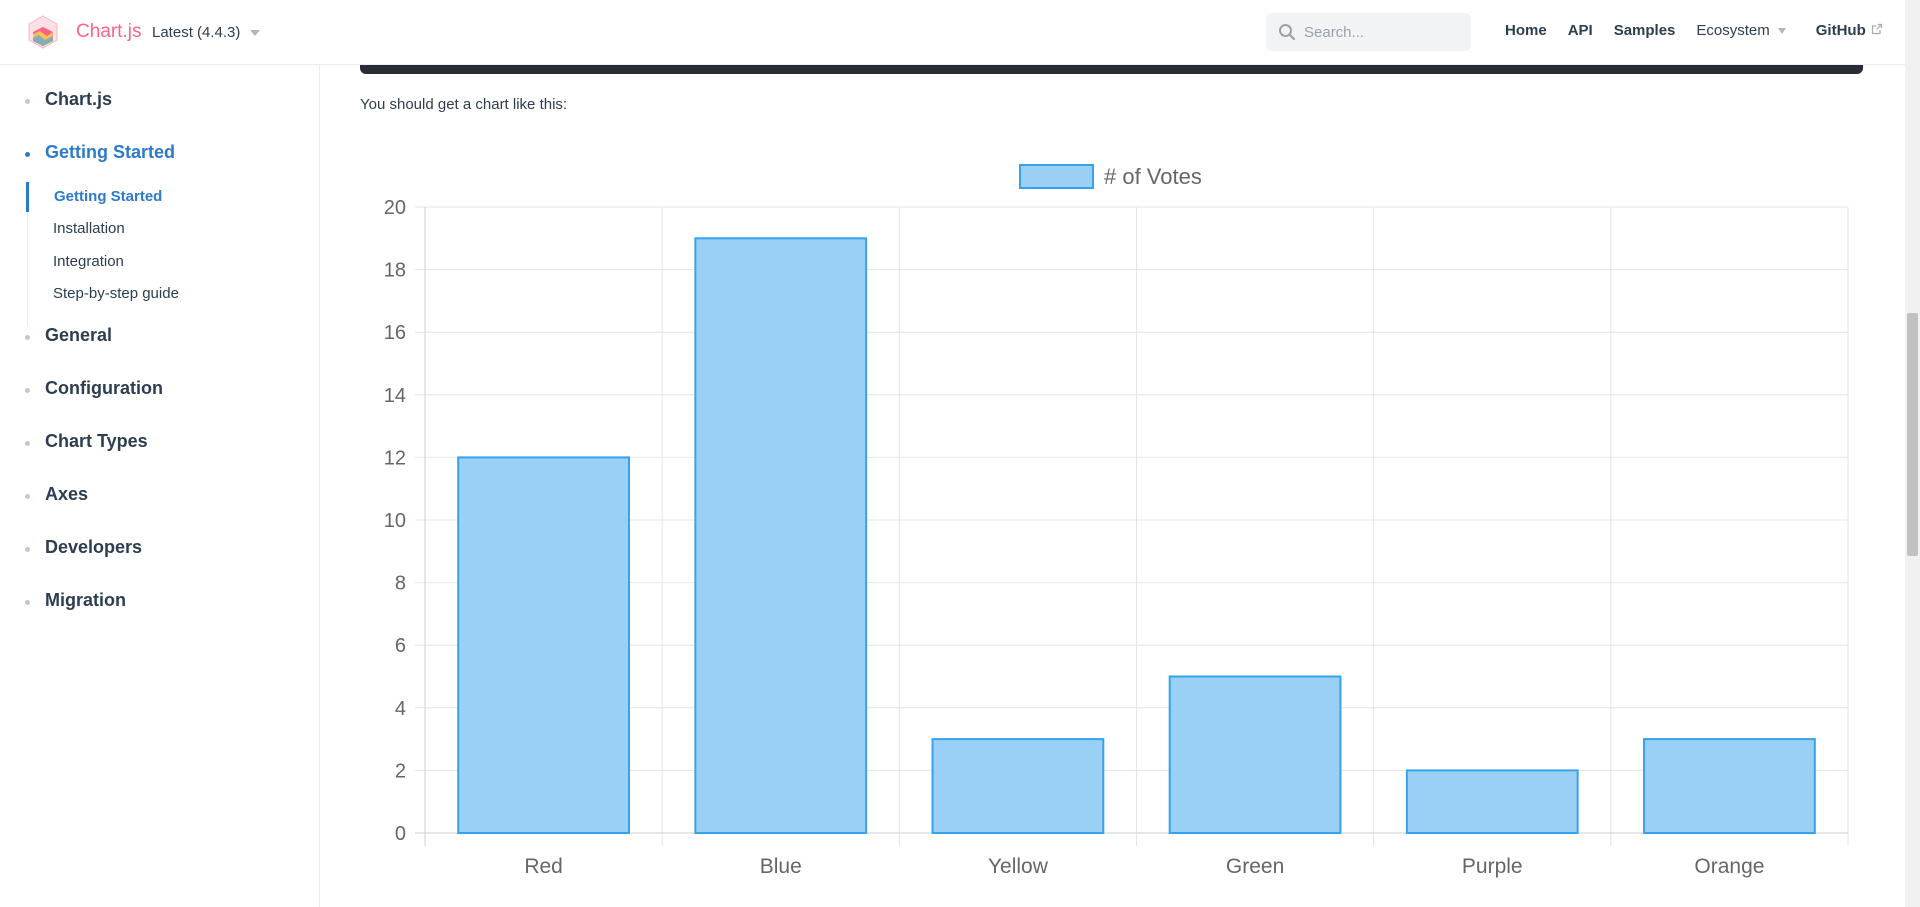 The height and width of the screenshot is (907, 1920). What do you see at coordinates (543, 645) in the screenshot?
I see `bar-red` at bounding box center [543, 645].